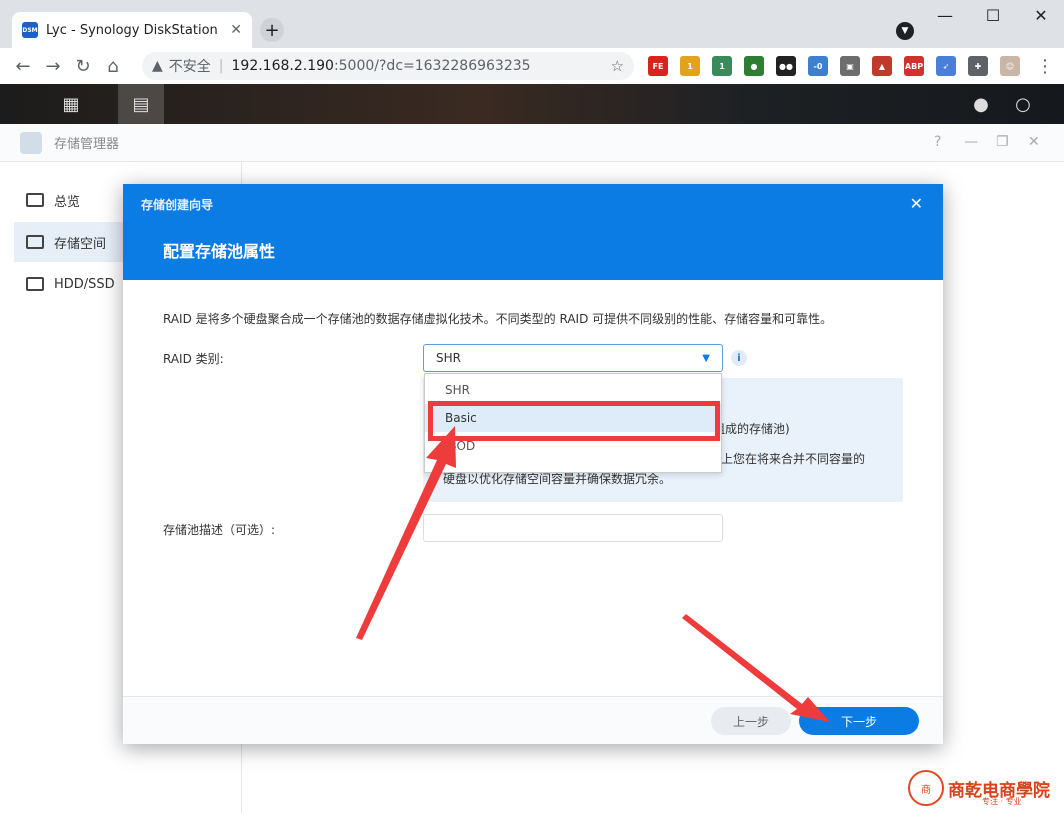 This screenshot has width=1064, height=813. I want to click on previous-button: 上一步, so click(751, 721).